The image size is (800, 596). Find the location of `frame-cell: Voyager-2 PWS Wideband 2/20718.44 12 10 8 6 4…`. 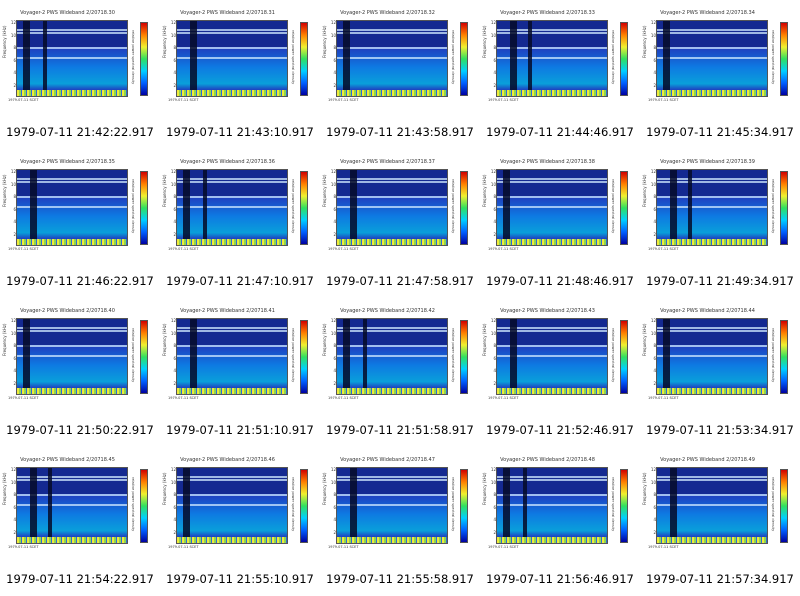

frame-cell: Voyager-2 PWS Wideband 2/20718.44 12 10 8 6 4… is located at coordinates (720, 372).